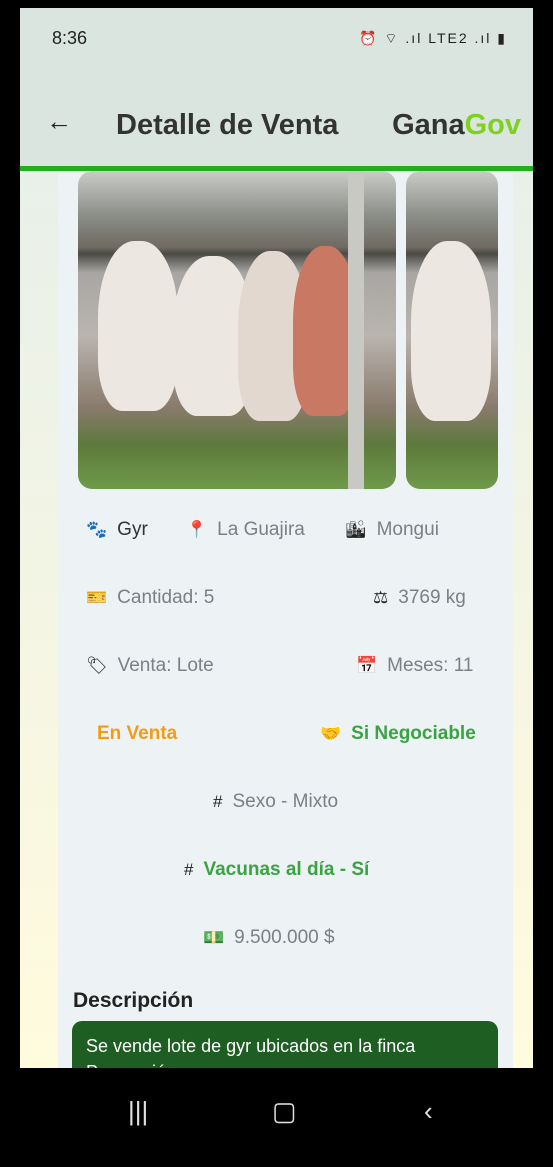 Image resolution: width=553 pixels, height=1167 pixels. I want to click on money-icon: 💵, so click(214, 937).